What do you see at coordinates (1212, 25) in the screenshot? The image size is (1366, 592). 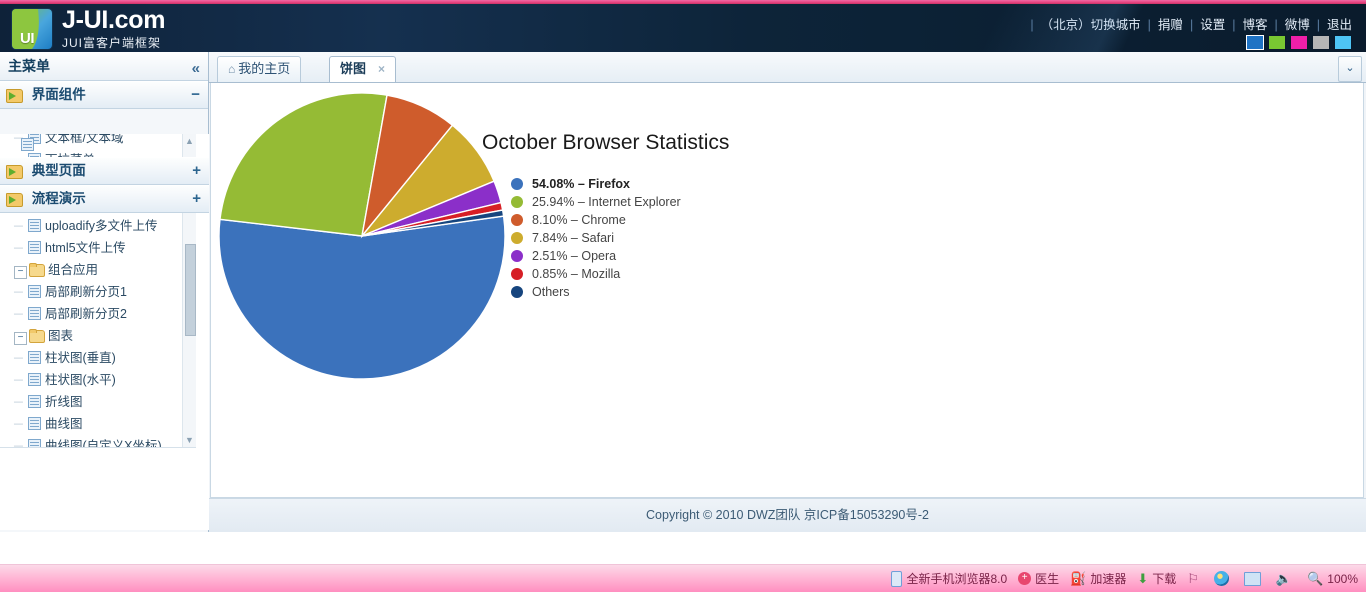 I see `top-nav-link: 设置` at bounding box center [1212, 25].